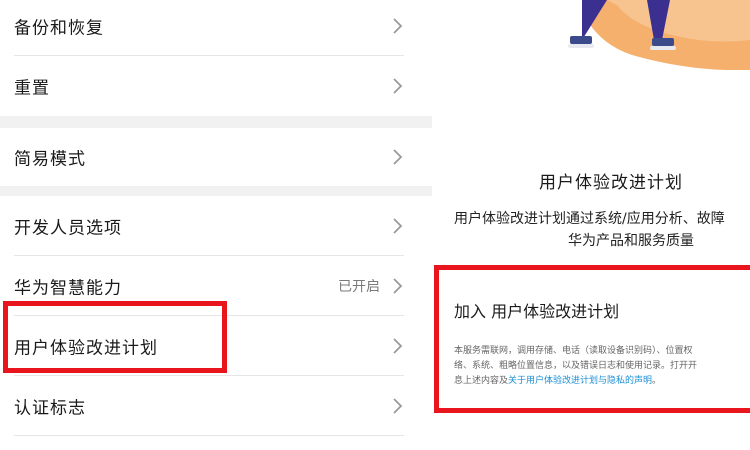  I want to click on settings-row-label: 重置, so click(32, 88).